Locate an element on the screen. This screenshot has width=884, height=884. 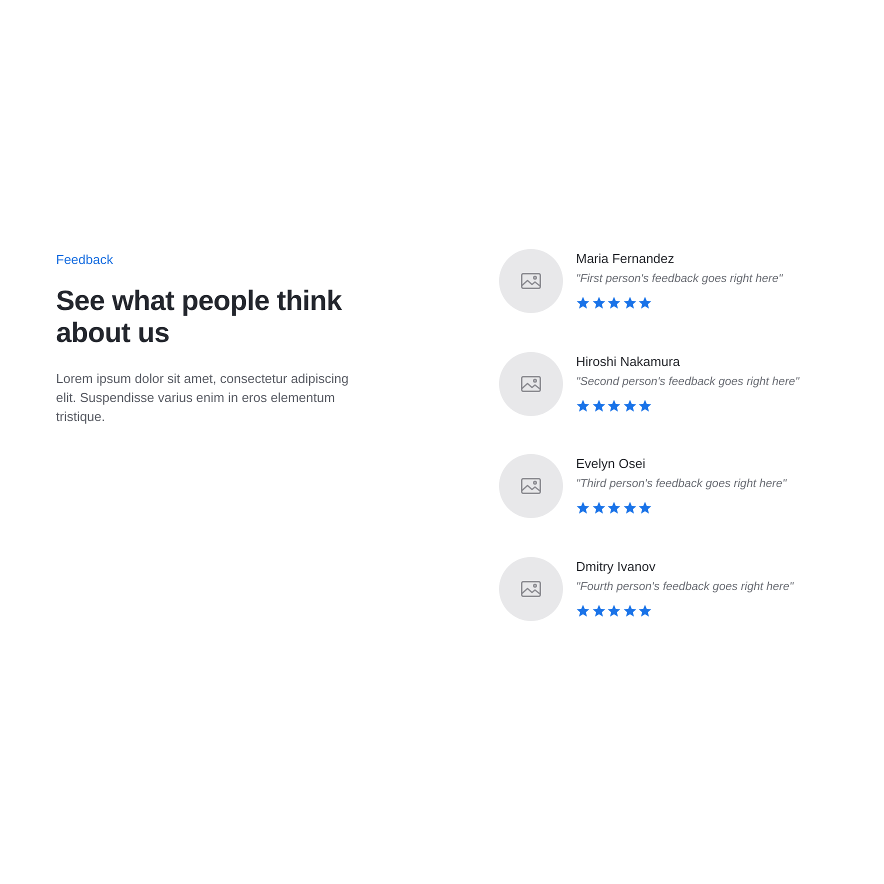
reviewer-name: Hiroshi Nakamura is located at coordinates (628, 362).